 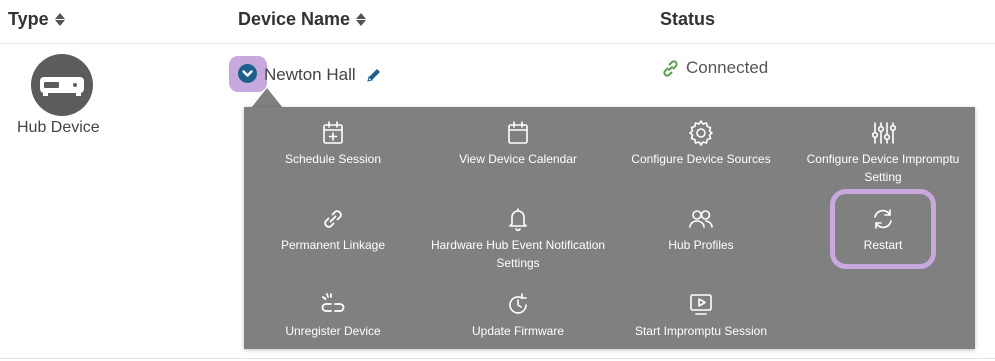 What do you see at coordinates (333, 316) in the screenshot?
I see `menu-item-unregister-device: Unregister Device` at bounding box center [333, 316].